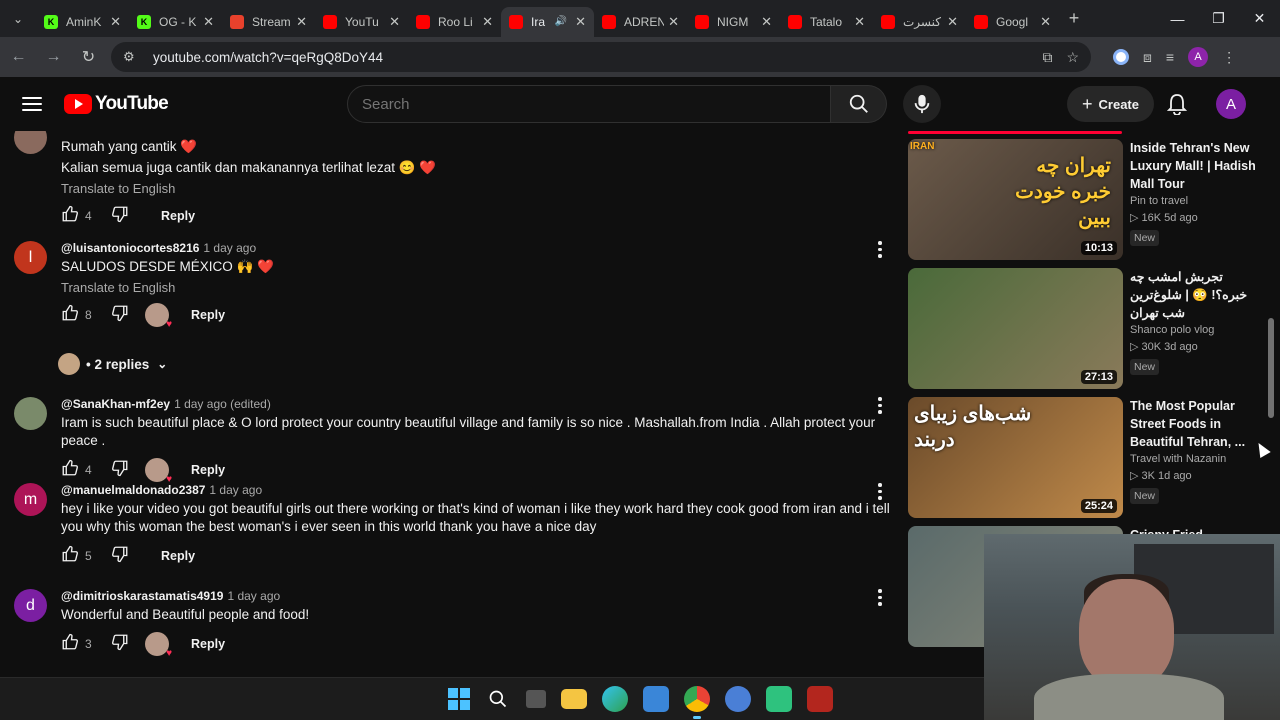  What do you see at coordinates (1074, 19) in the screenshot?
I see `new-tab-button: +` at bounding box center [1074, 19].